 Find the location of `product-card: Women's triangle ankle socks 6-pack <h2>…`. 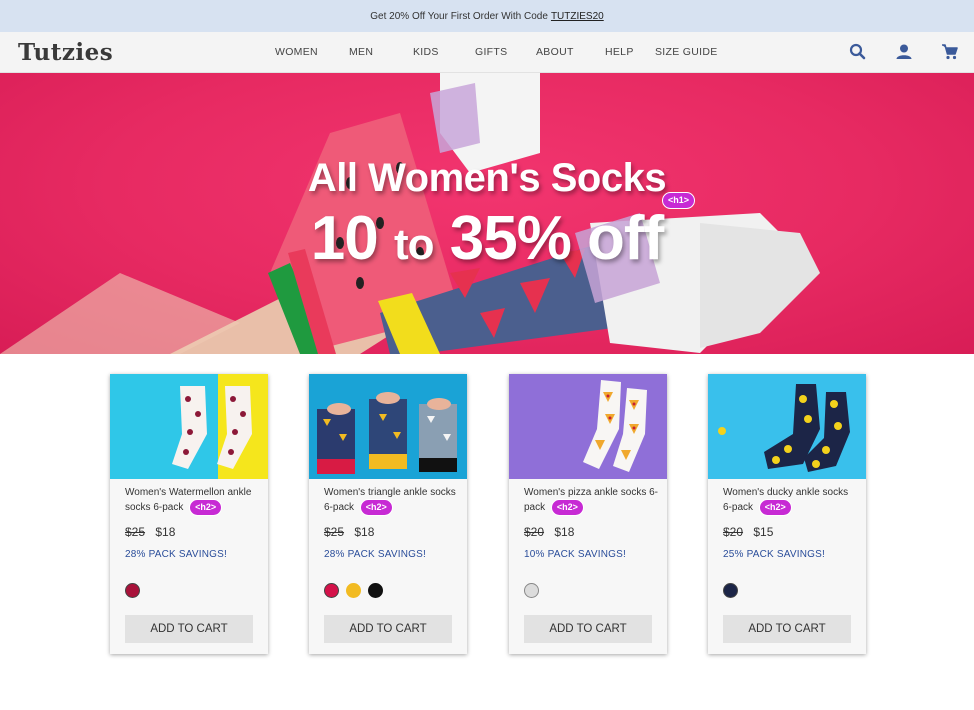

product-card: Women's triangle ankle socks 6-pack <h2>… is located at coordinates (388, 514).